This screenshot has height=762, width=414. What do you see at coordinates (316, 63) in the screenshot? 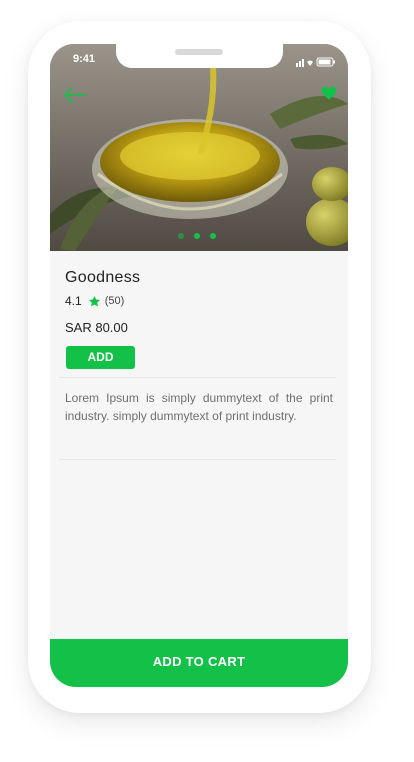
I see `status-icons` at bounding box center [316, 63].